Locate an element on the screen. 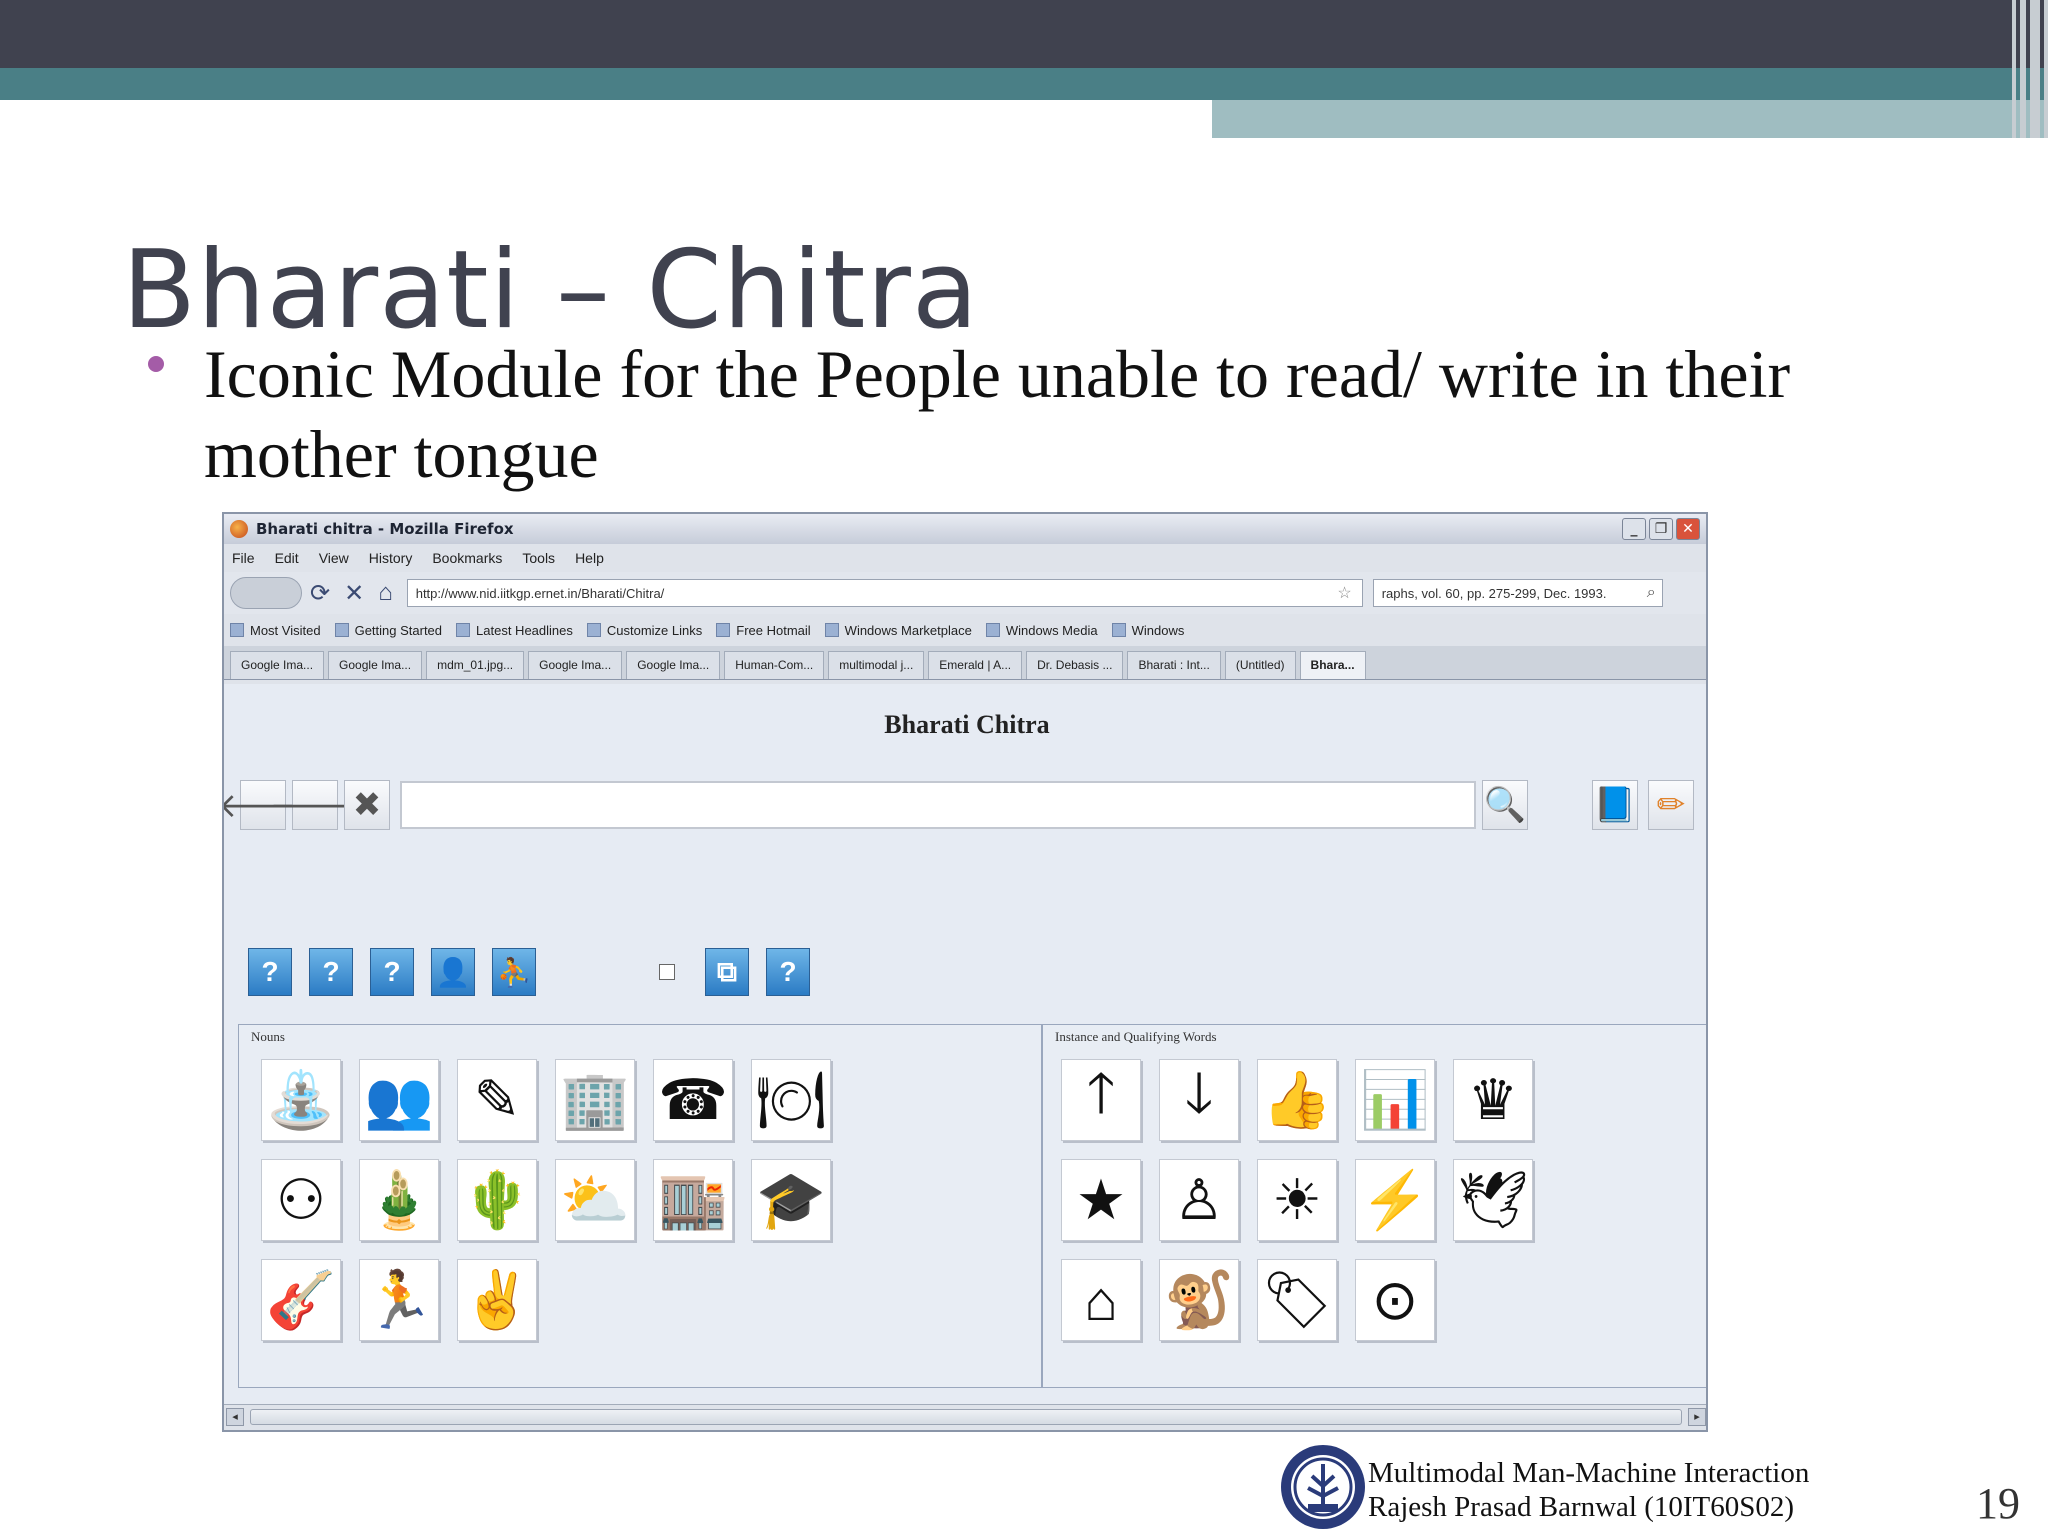  bookmark-item: Latest Headlines is located at coordinates (514, 630).